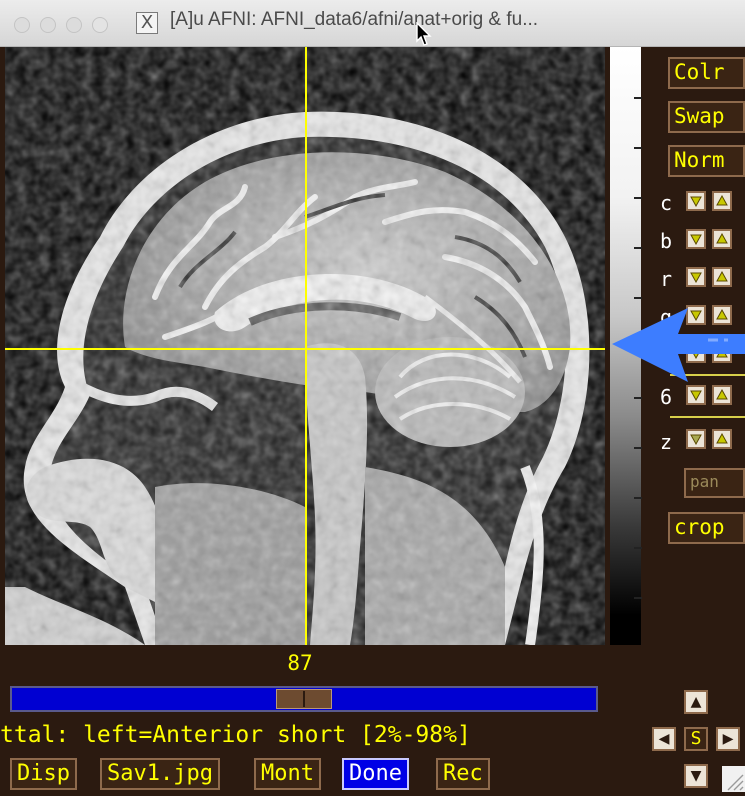 This screenshot has width=745, height=796. What do you see at coordinates (100, 25) in the screenshot?
I see `extra-window-icon` at bounding box center [100, 25].